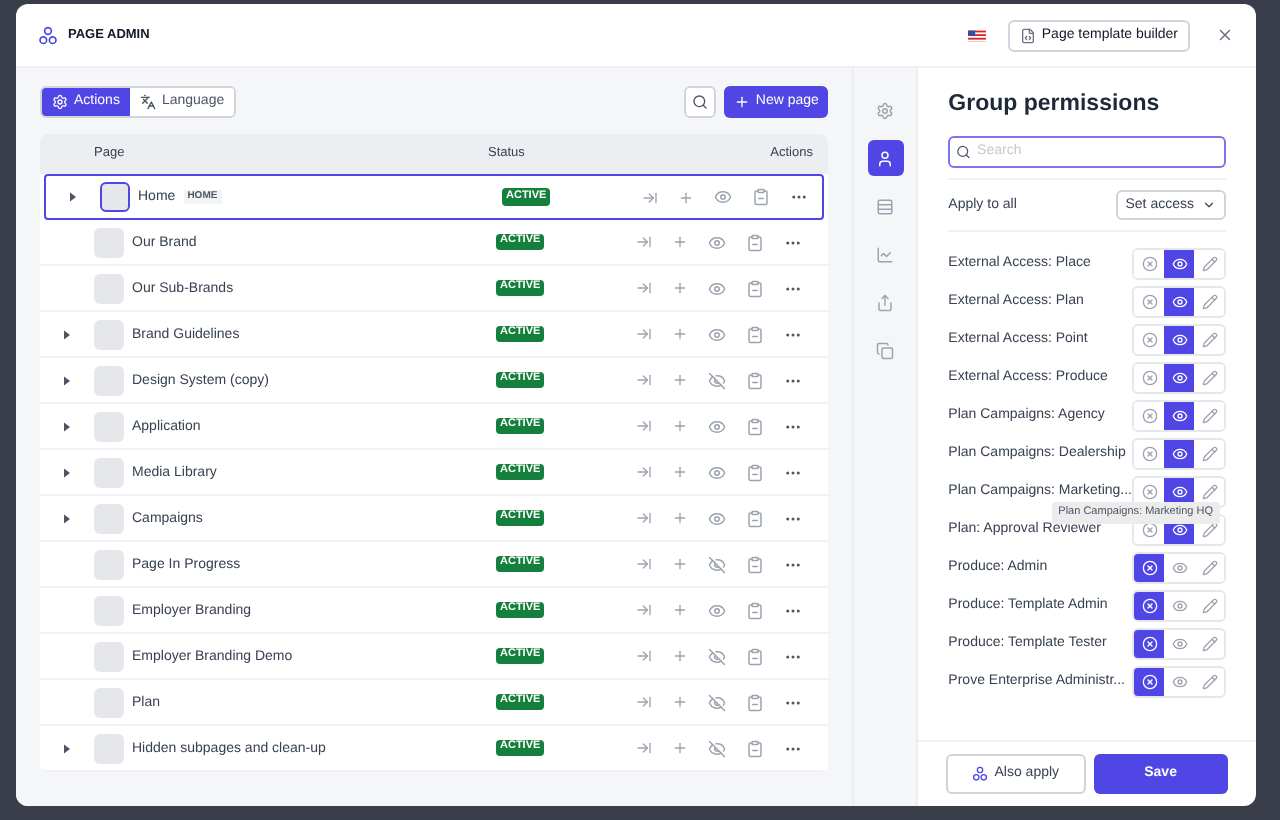 The width and height of the screenshot is (1280, 820). What do you see at coordinates (1027, 35) in the screenshot?
I see `file-icon` at bounding box center [1027, 35].